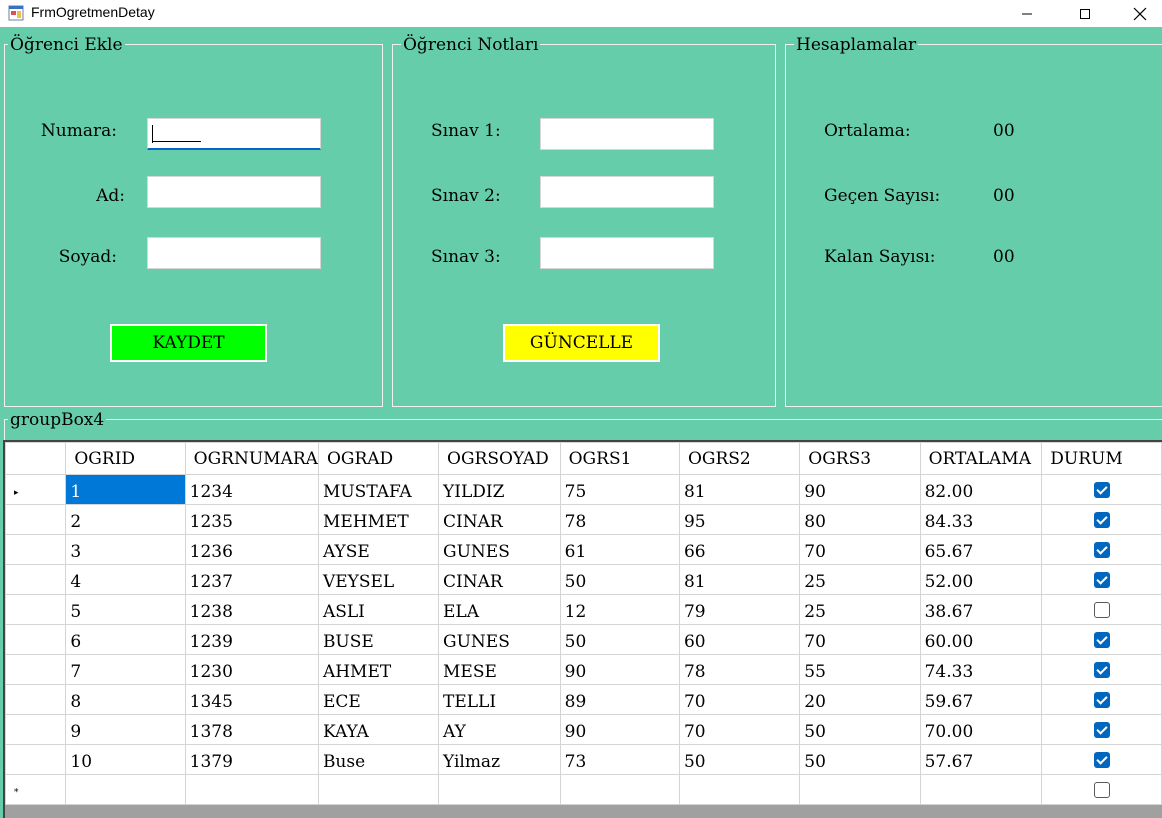  What do you see at coordinates (378, 759) in the screenshot?
I see `grid-cell: Buse` at bounding box center [378, 759].